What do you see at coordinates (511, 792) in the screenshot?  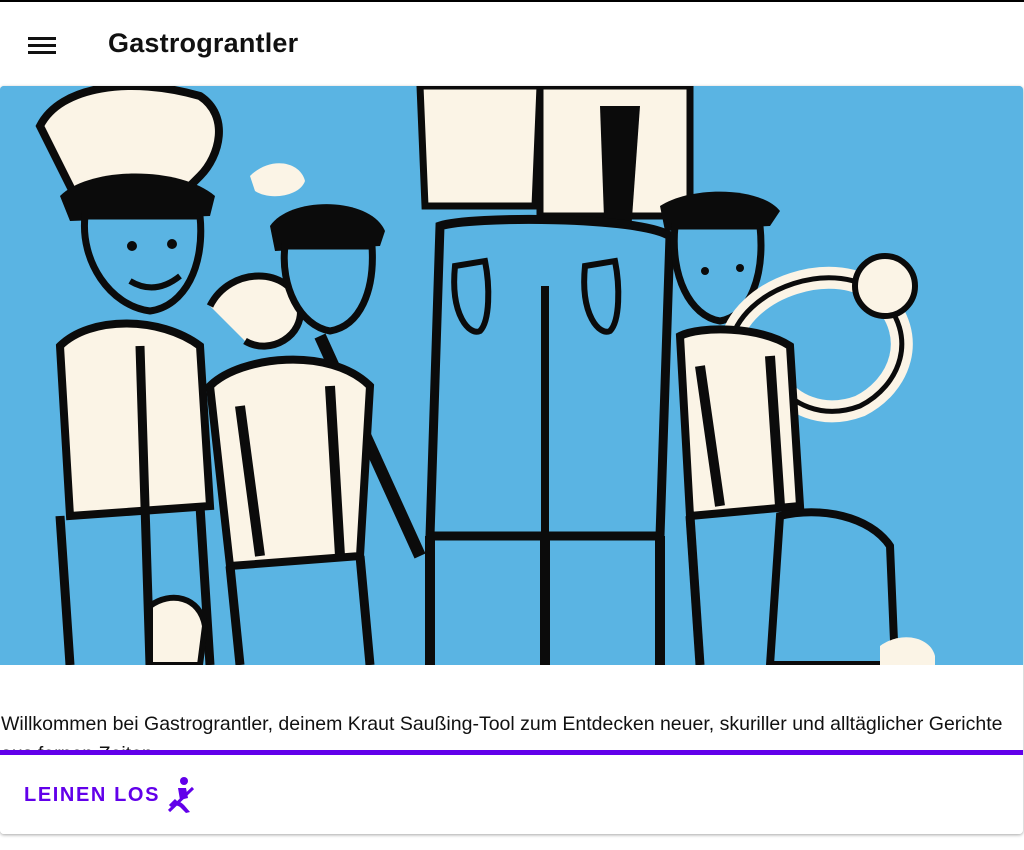 I see `card-actions: LEINEN LOS` at bounding box center [511, 792].